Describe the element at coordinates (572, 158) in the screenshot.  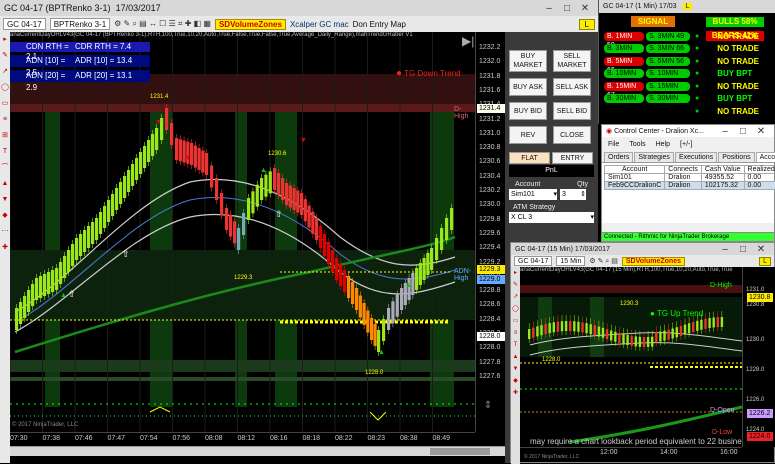
I see `entry-button: ENTRY` at that location.